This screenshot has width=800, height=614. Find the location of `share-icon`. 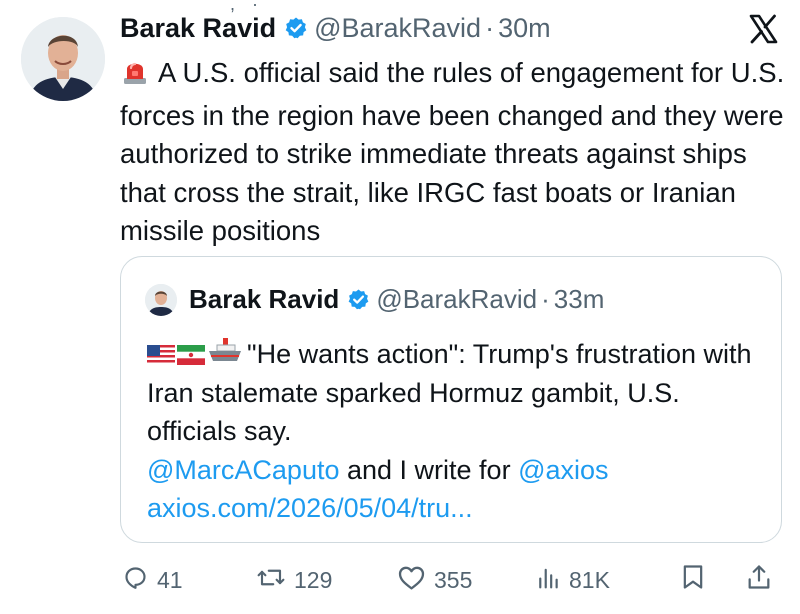

share-icon is located at coordinates (763, 580).